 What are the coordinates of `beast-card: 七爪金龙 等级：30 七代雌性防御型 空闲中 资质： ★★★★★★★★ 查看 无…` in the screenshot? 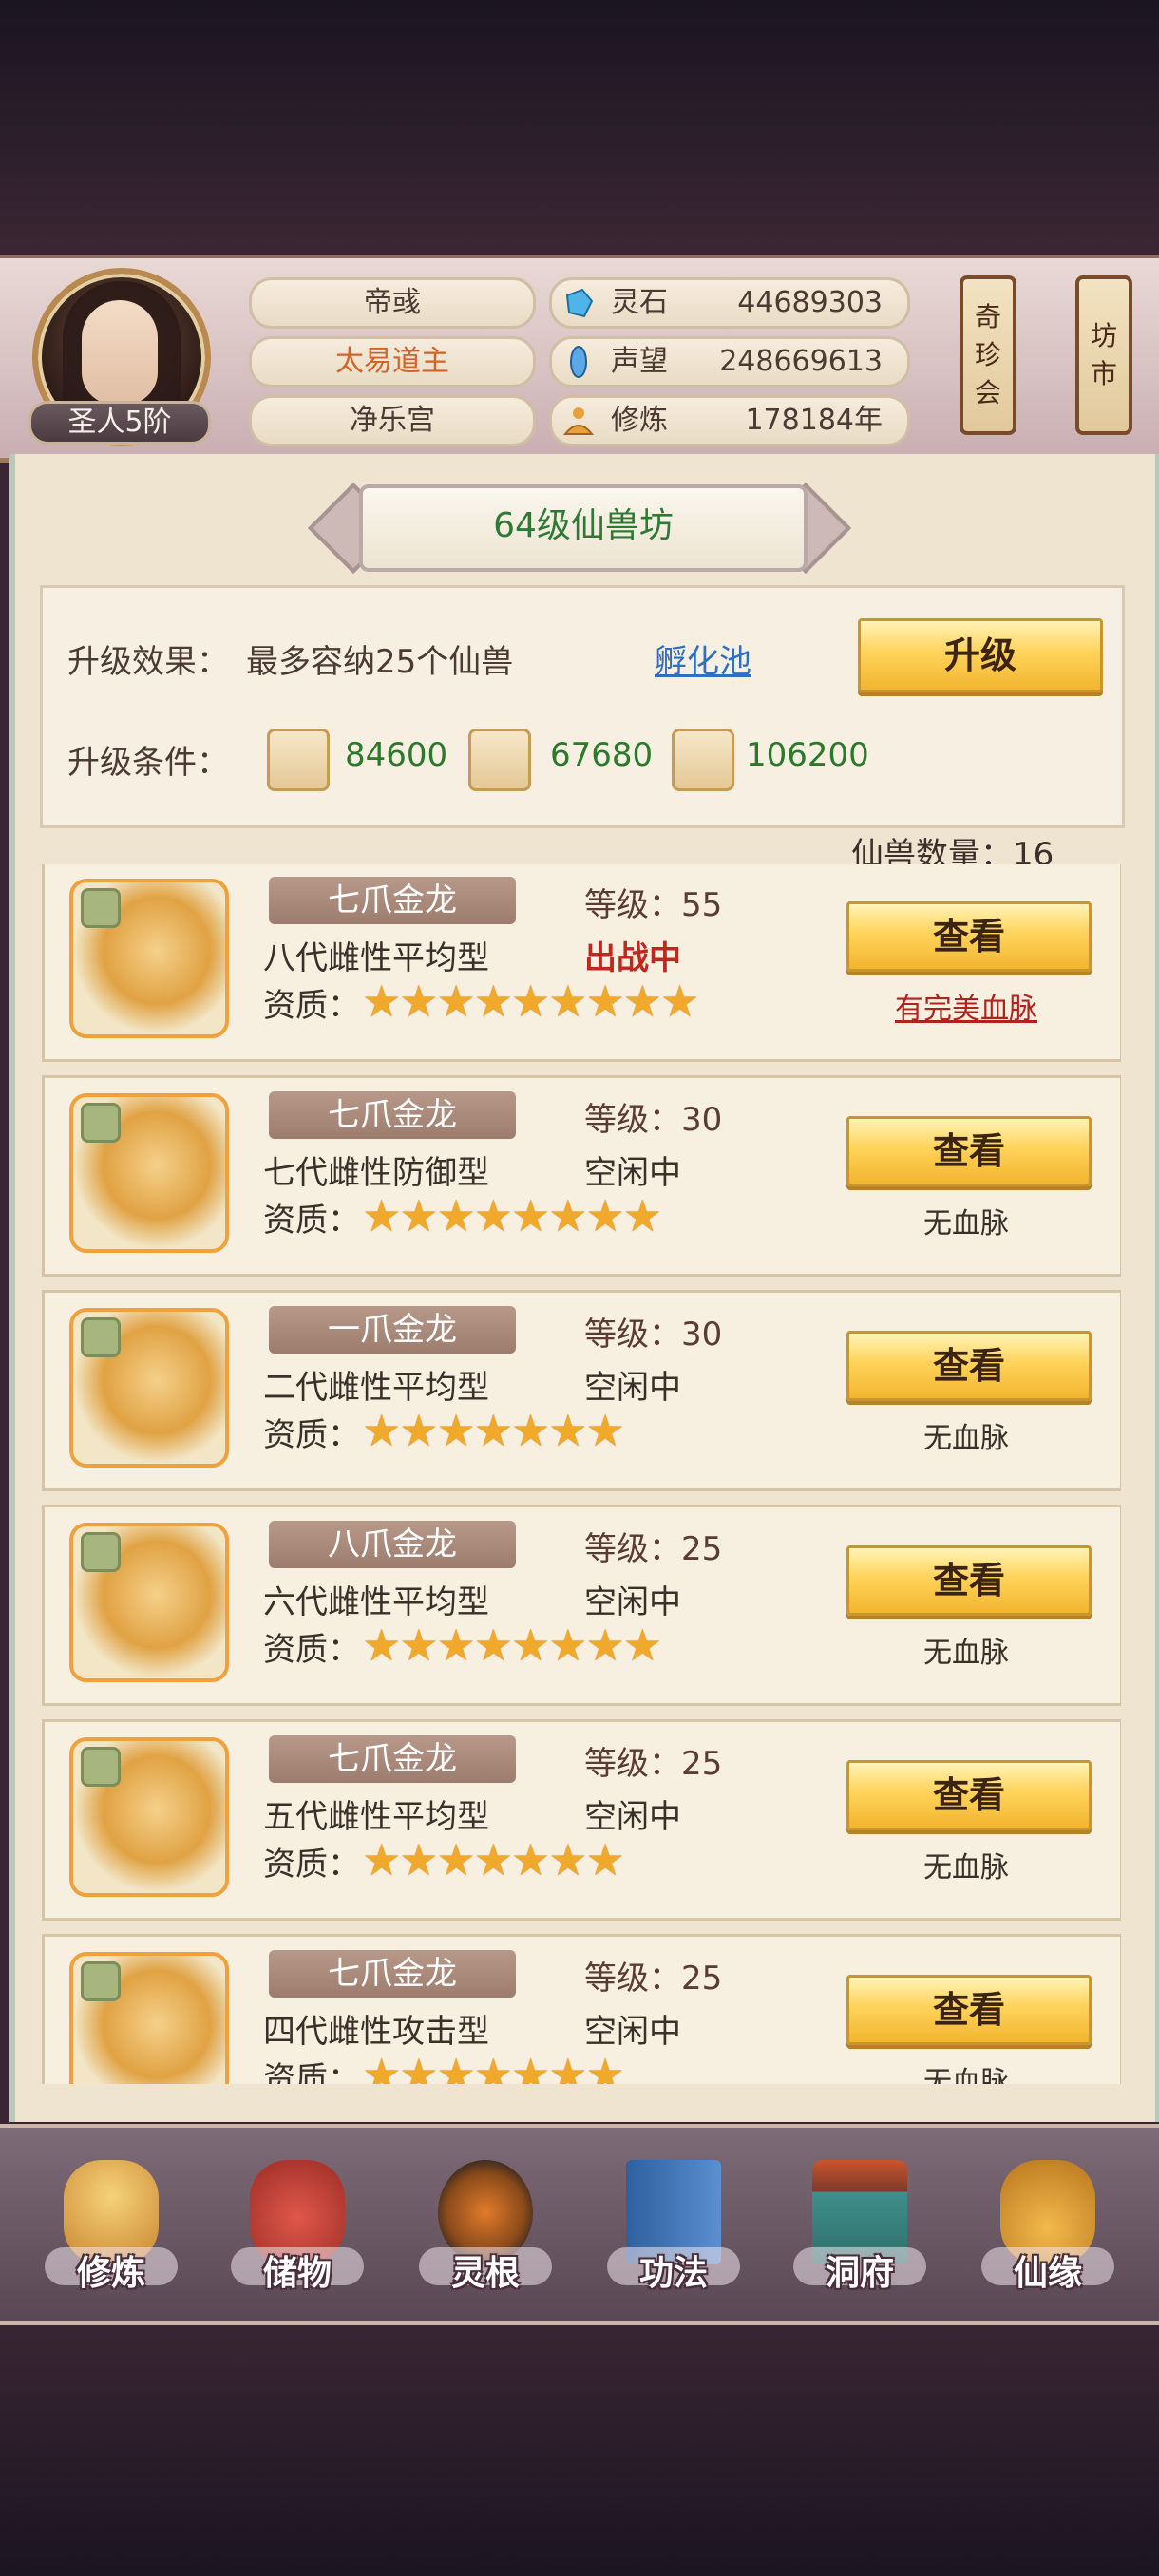 It's located at (581, 1176).